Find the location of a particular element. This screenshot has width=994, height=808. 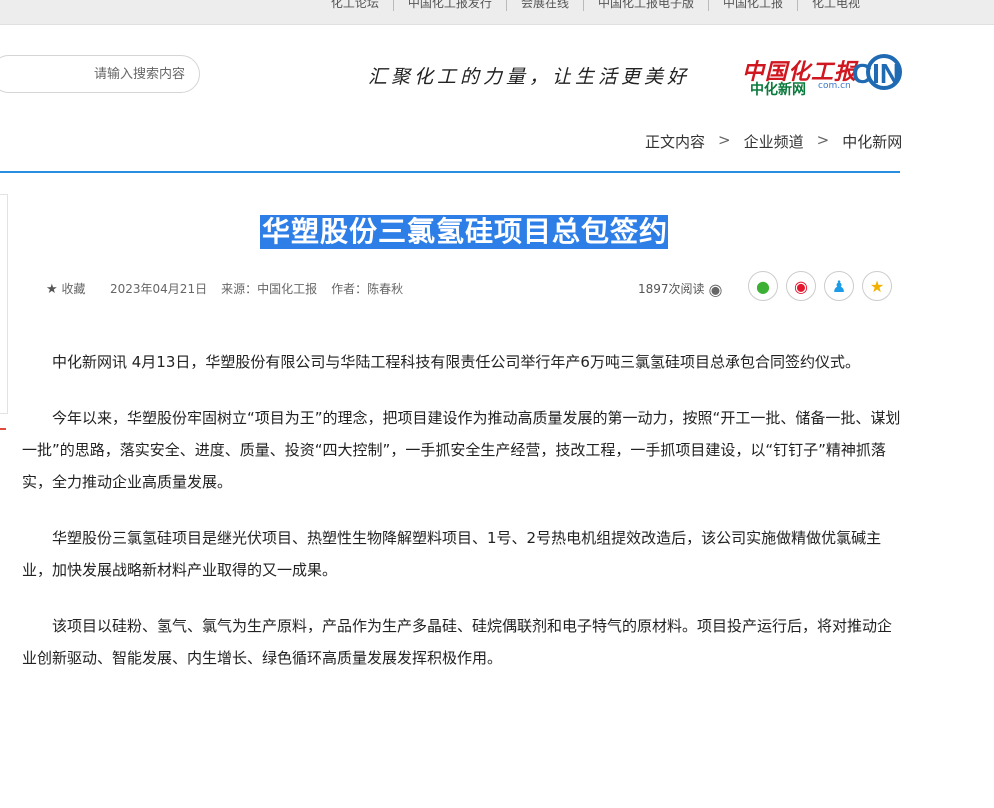

article-source: 来源：中国化工报 is located at coordinates (269, 289).